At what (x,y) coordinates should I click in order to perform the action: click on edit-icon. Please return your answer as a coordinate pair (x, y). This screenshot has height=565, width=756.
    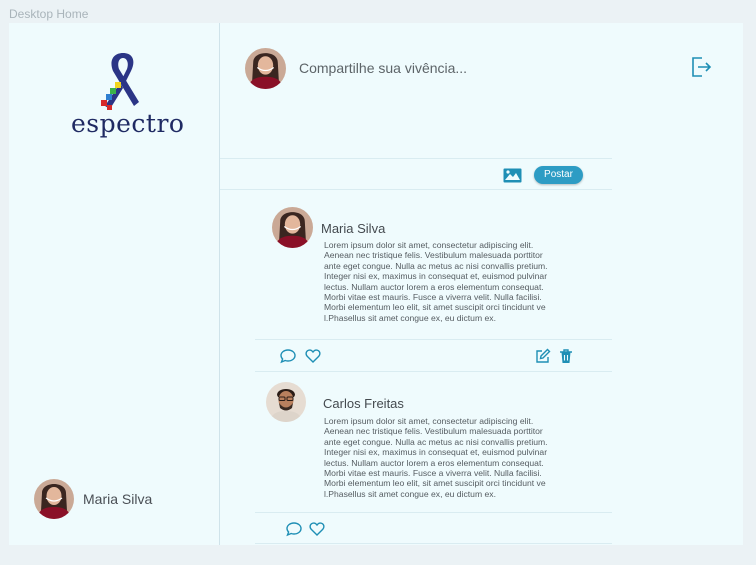
    Looking at the image, I should click on (543, 356).